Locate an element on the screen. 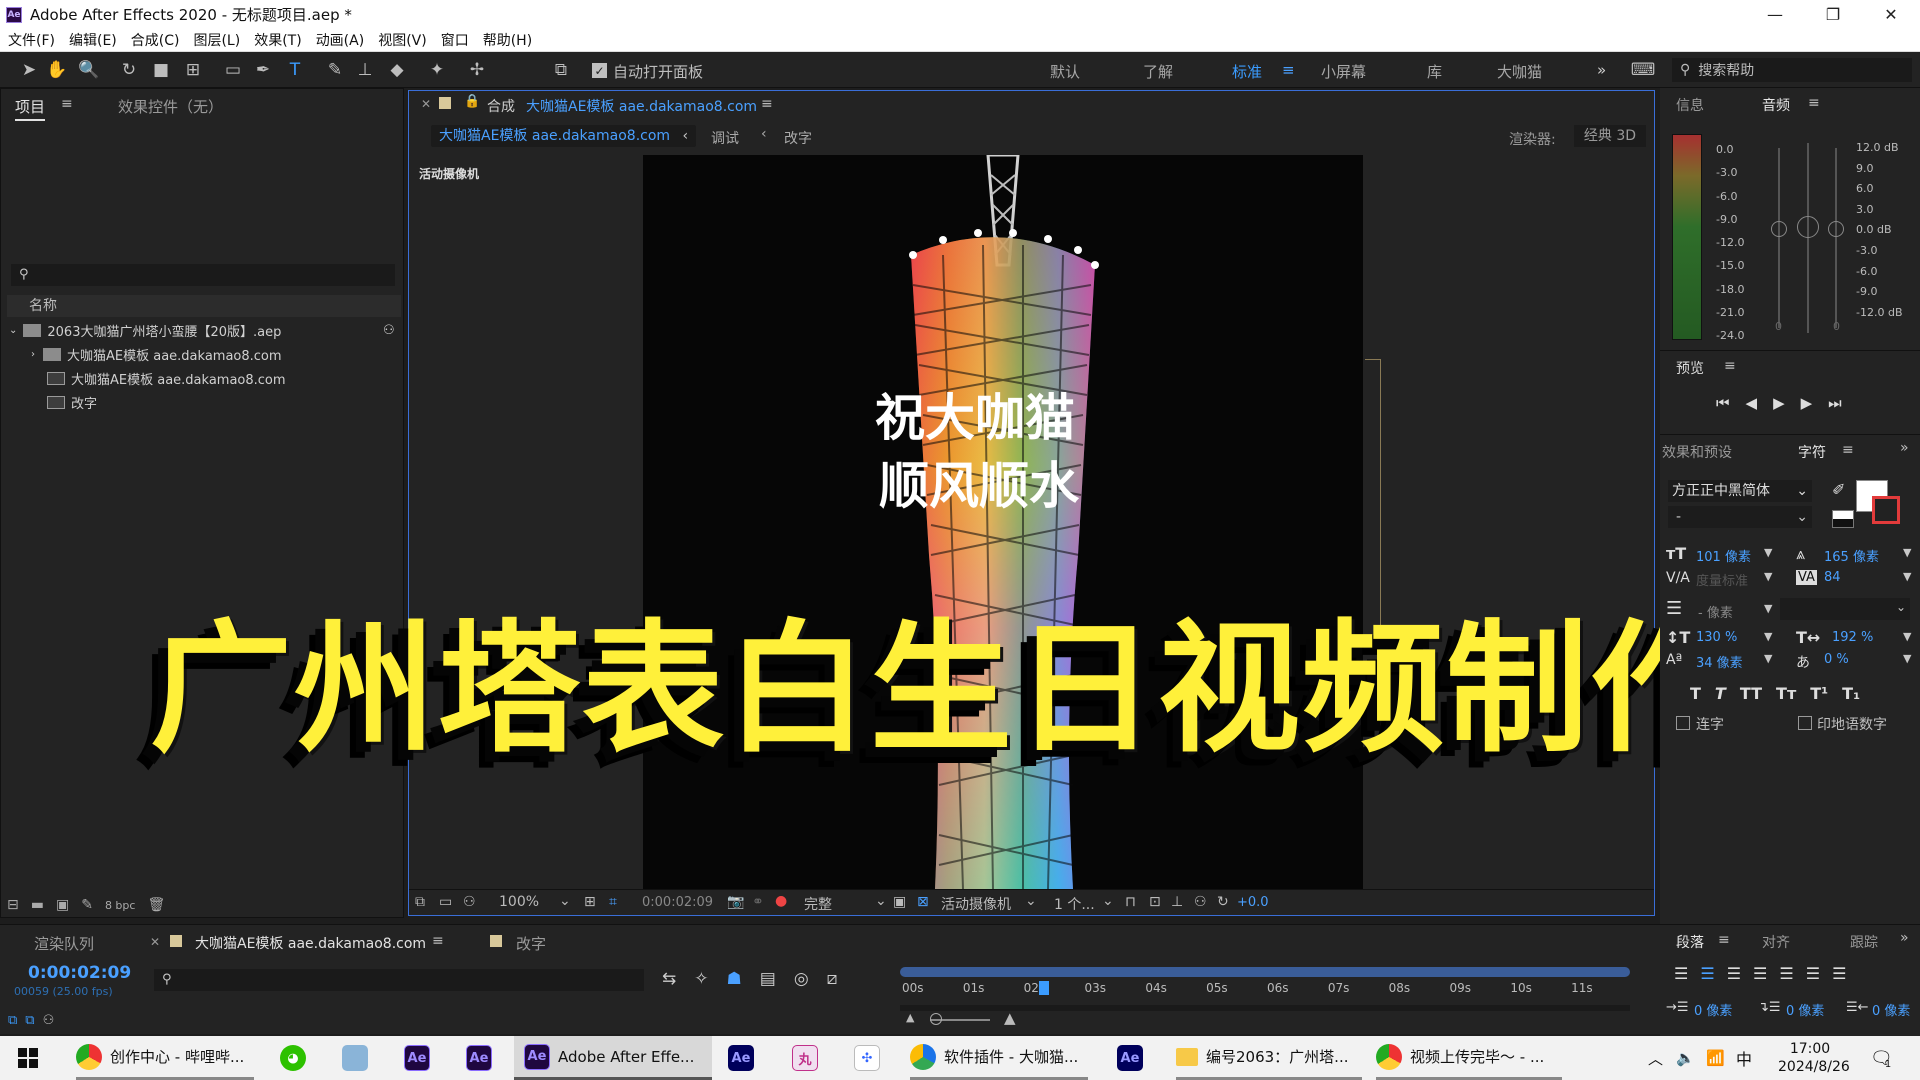  region-of-interest-icon: ⌗ is located at coordinates (613, 902).